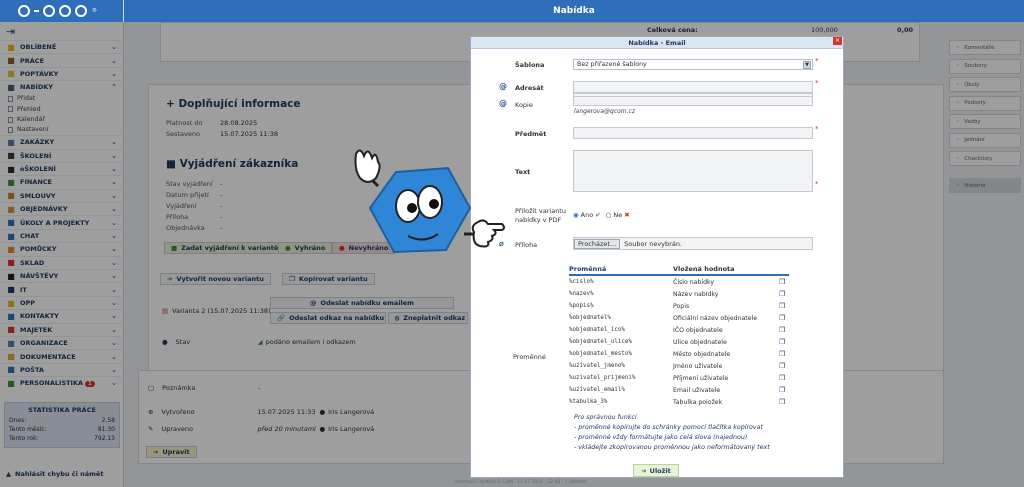 The height and width of the screenshot is (487, 1024). I want to click on variable-name: %uzivatel_jmeno%, so click(597, 366).